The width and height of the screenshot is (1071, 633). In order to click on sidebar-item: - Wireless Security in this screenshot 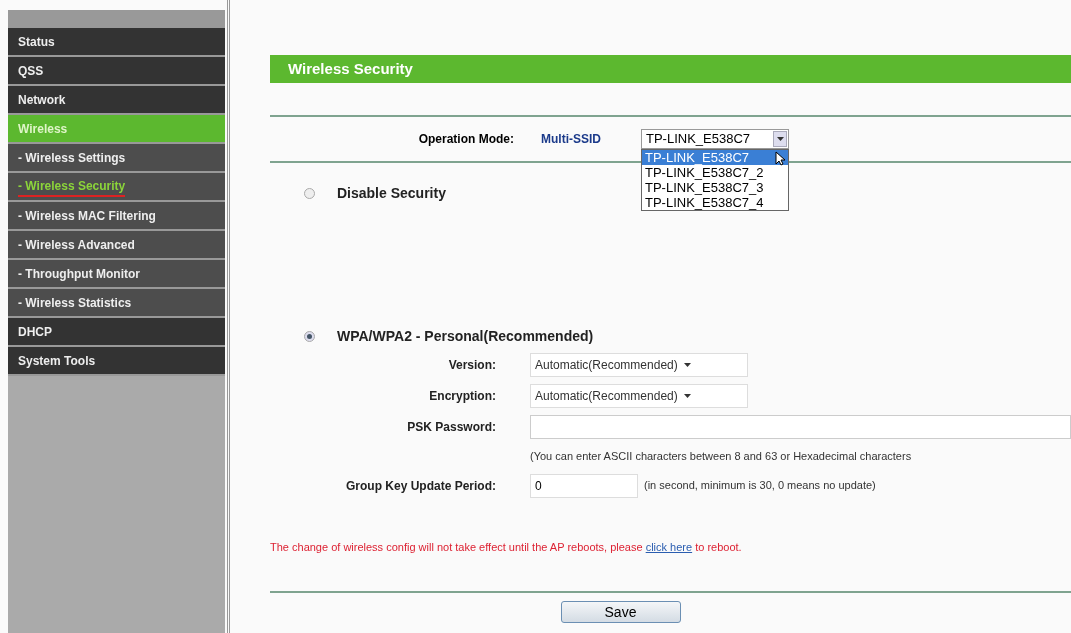, I will do `click(116, 186)`.